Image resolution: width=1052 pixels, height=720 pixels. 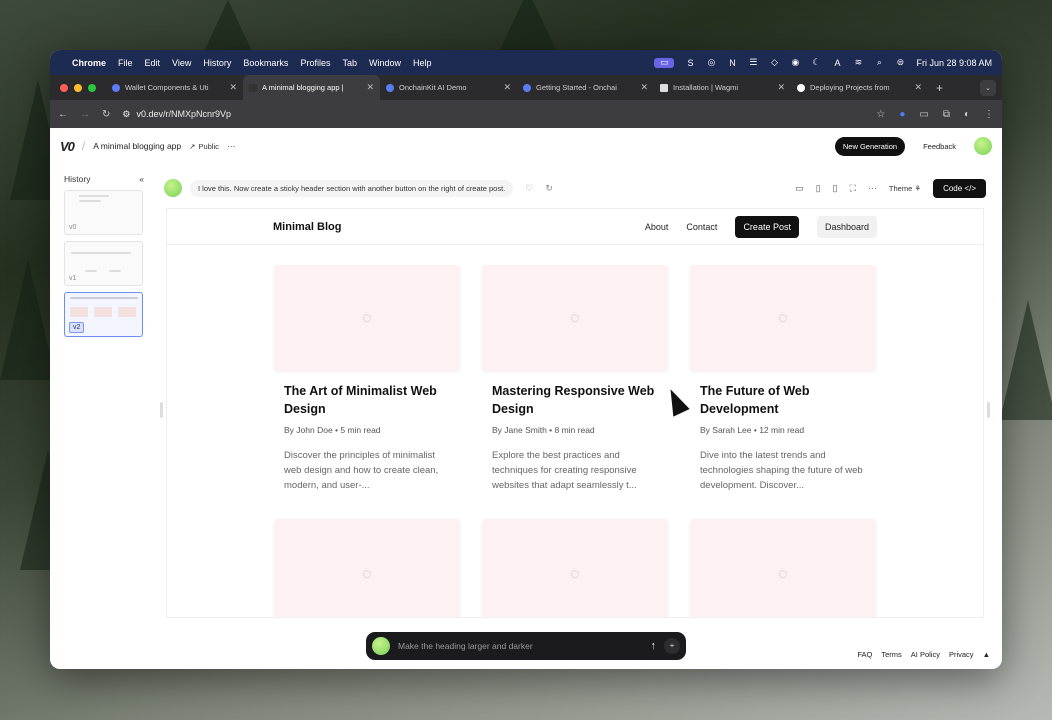 What do you see at coordinates (783, 400) in the screenshot?
I see `post-title: The Future of Web Development` at bounding box center [783, 400].